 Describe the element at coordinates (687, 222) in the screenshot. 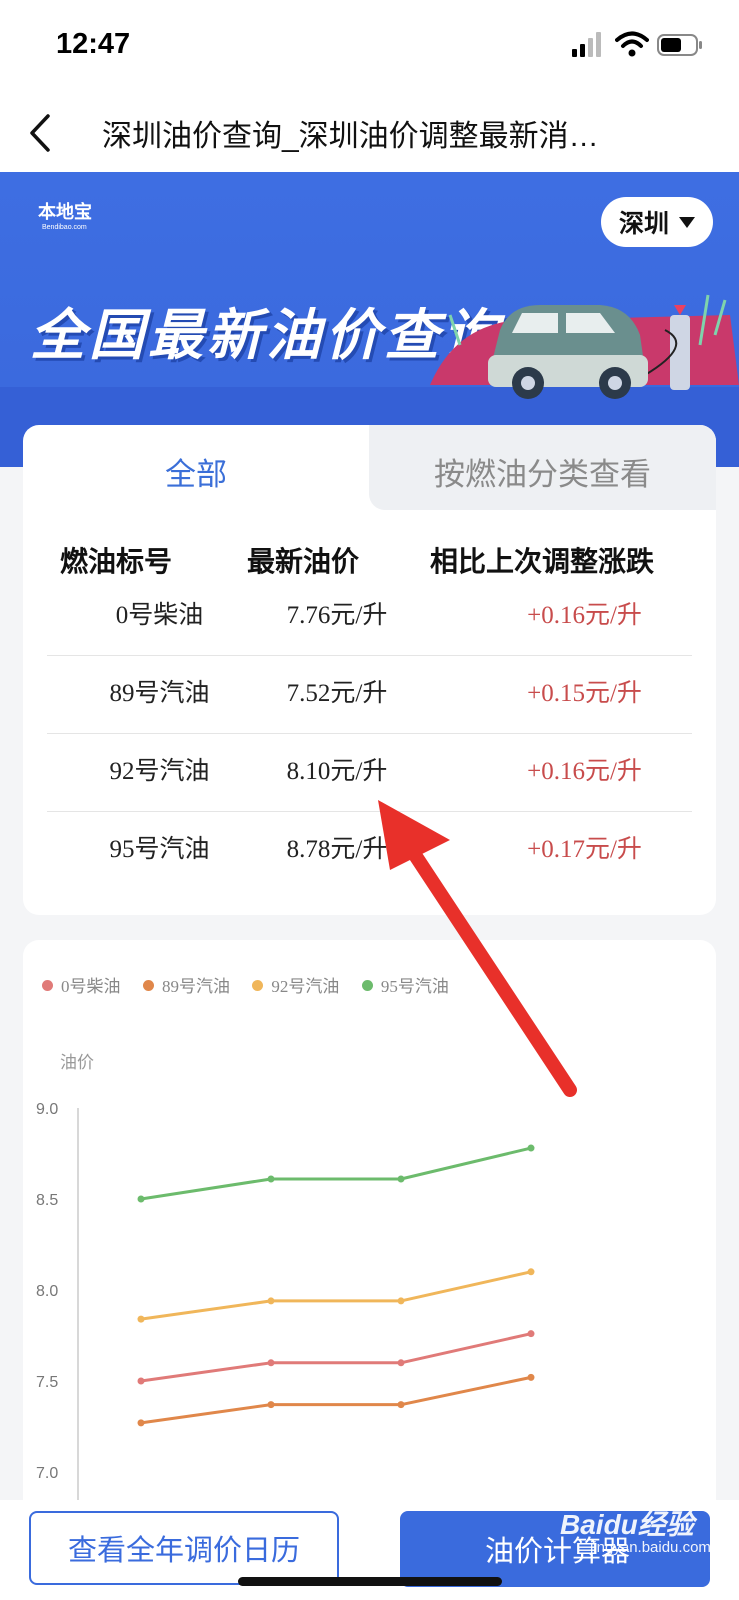

I see `caret-down-icon` at that location.